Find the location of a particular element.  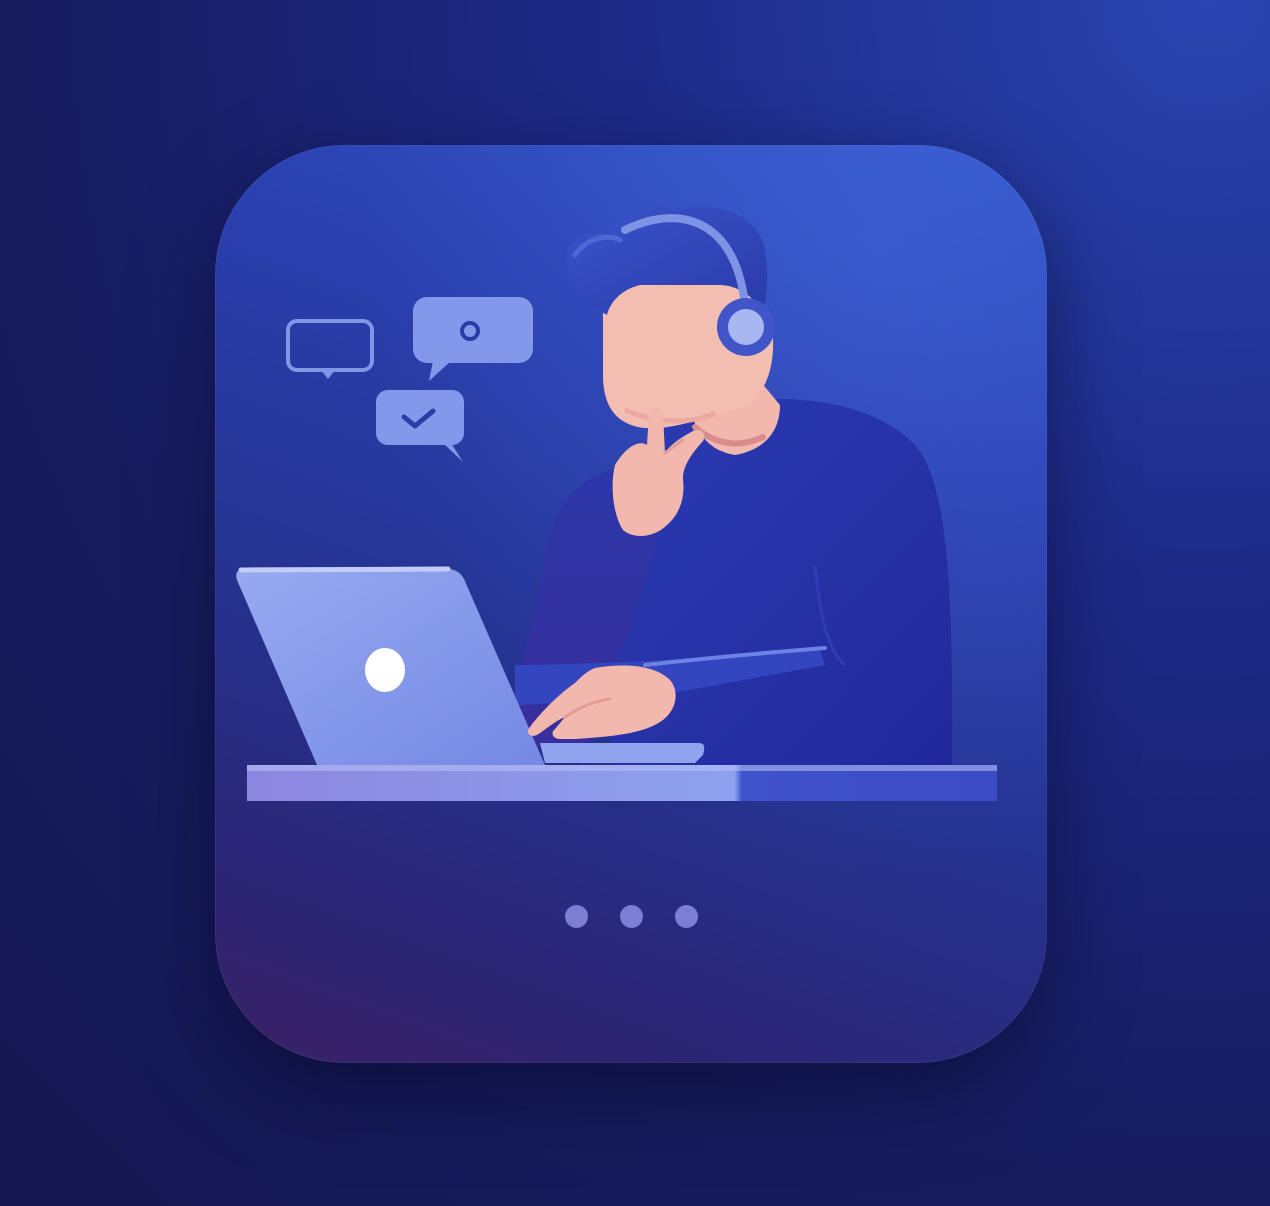

pagination-dots is located at coordinates (631, 916).